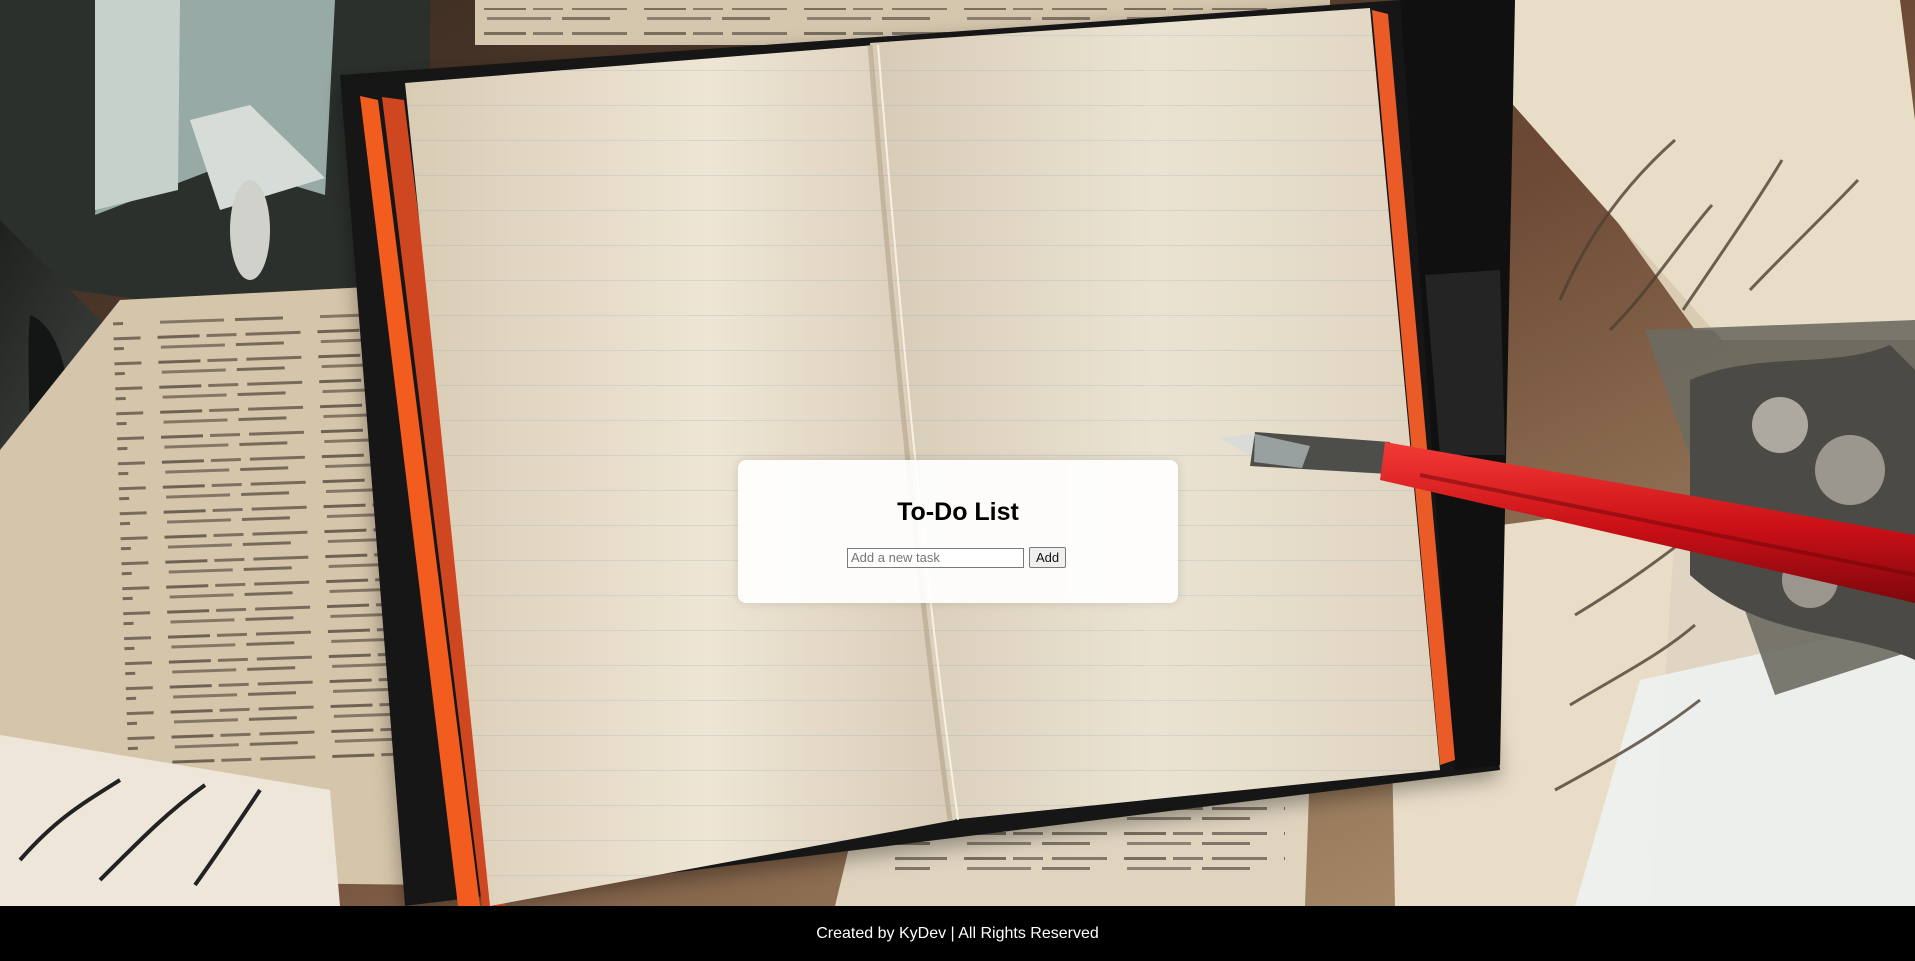 The width and height of the screenshot is (1915, 961). I want to click on footer-credit-text: Created by KyDev | All Rights Reserved, so click(957, 933).